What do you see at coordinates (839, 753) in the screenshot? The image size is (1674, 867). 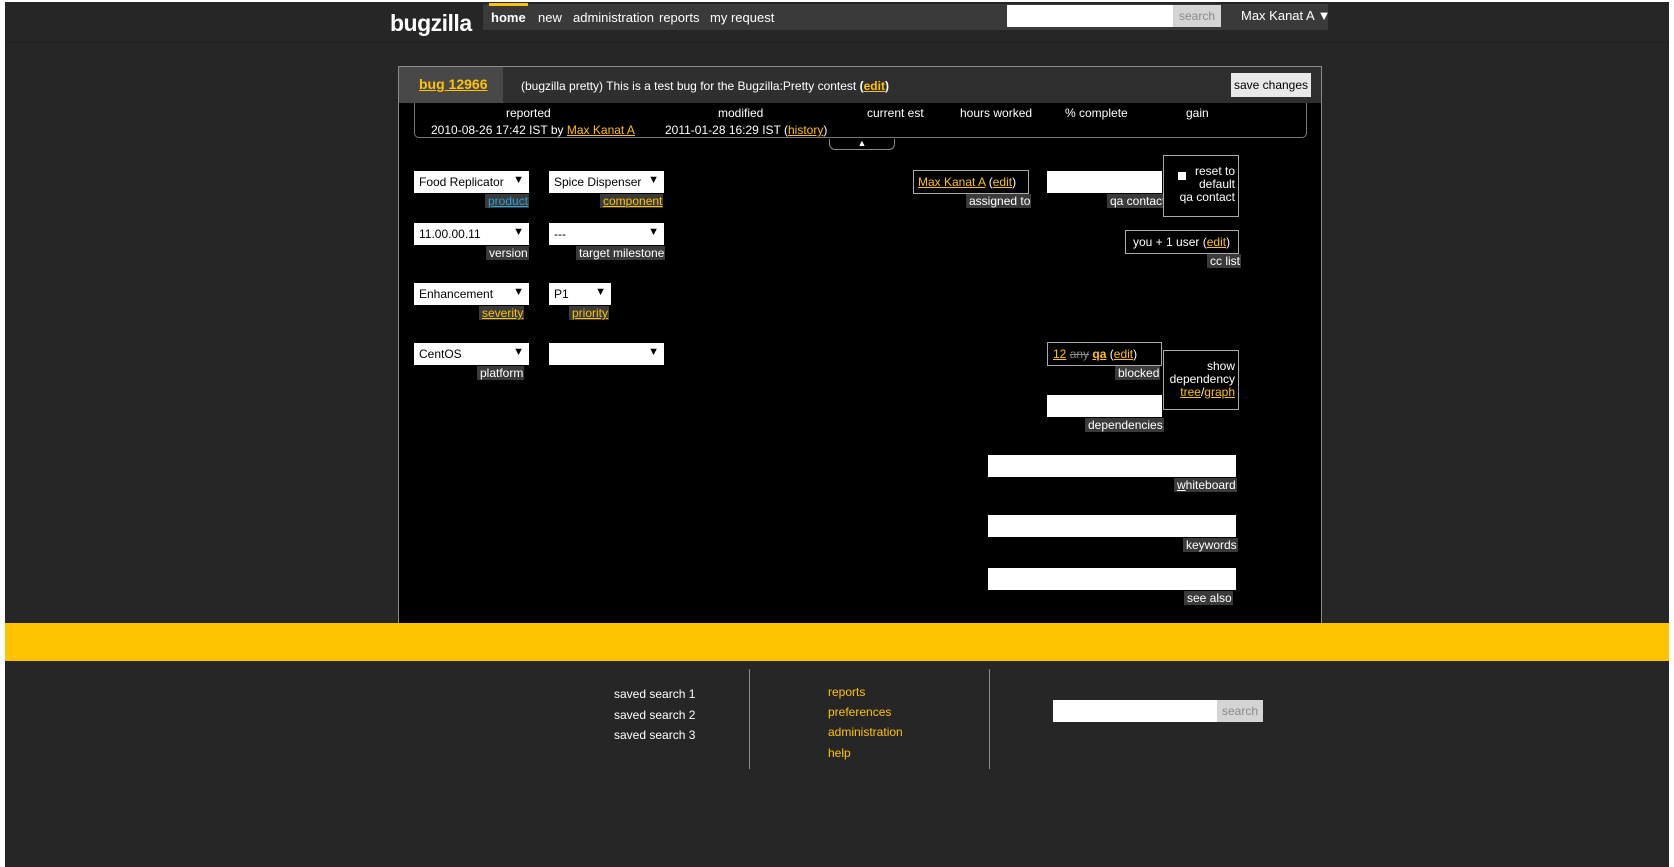 I see `footer-help-link: help` at bounding box center [839, 753].